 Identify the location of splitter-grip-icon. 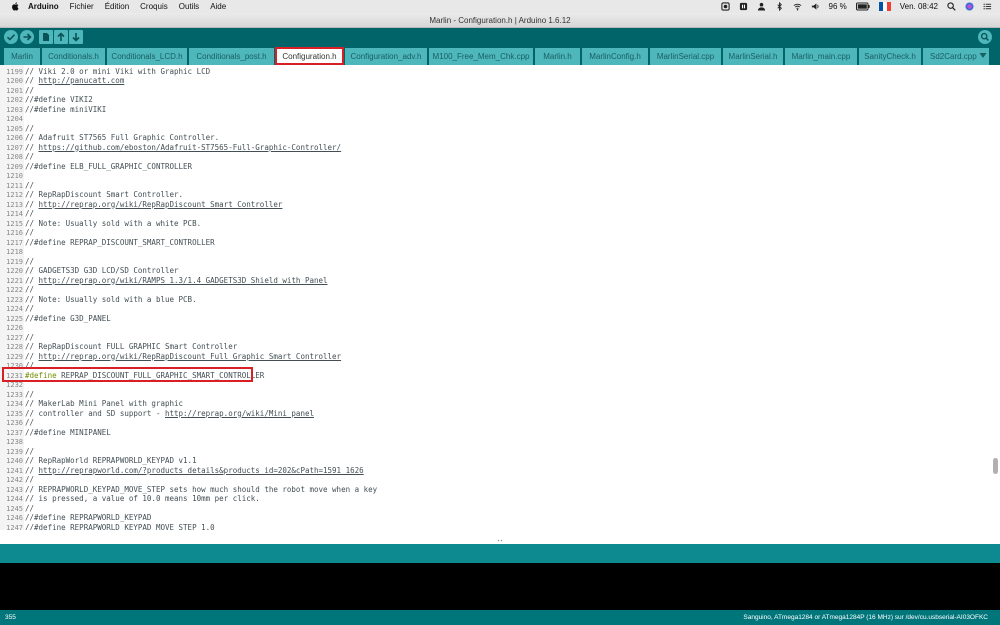
(500, 540).